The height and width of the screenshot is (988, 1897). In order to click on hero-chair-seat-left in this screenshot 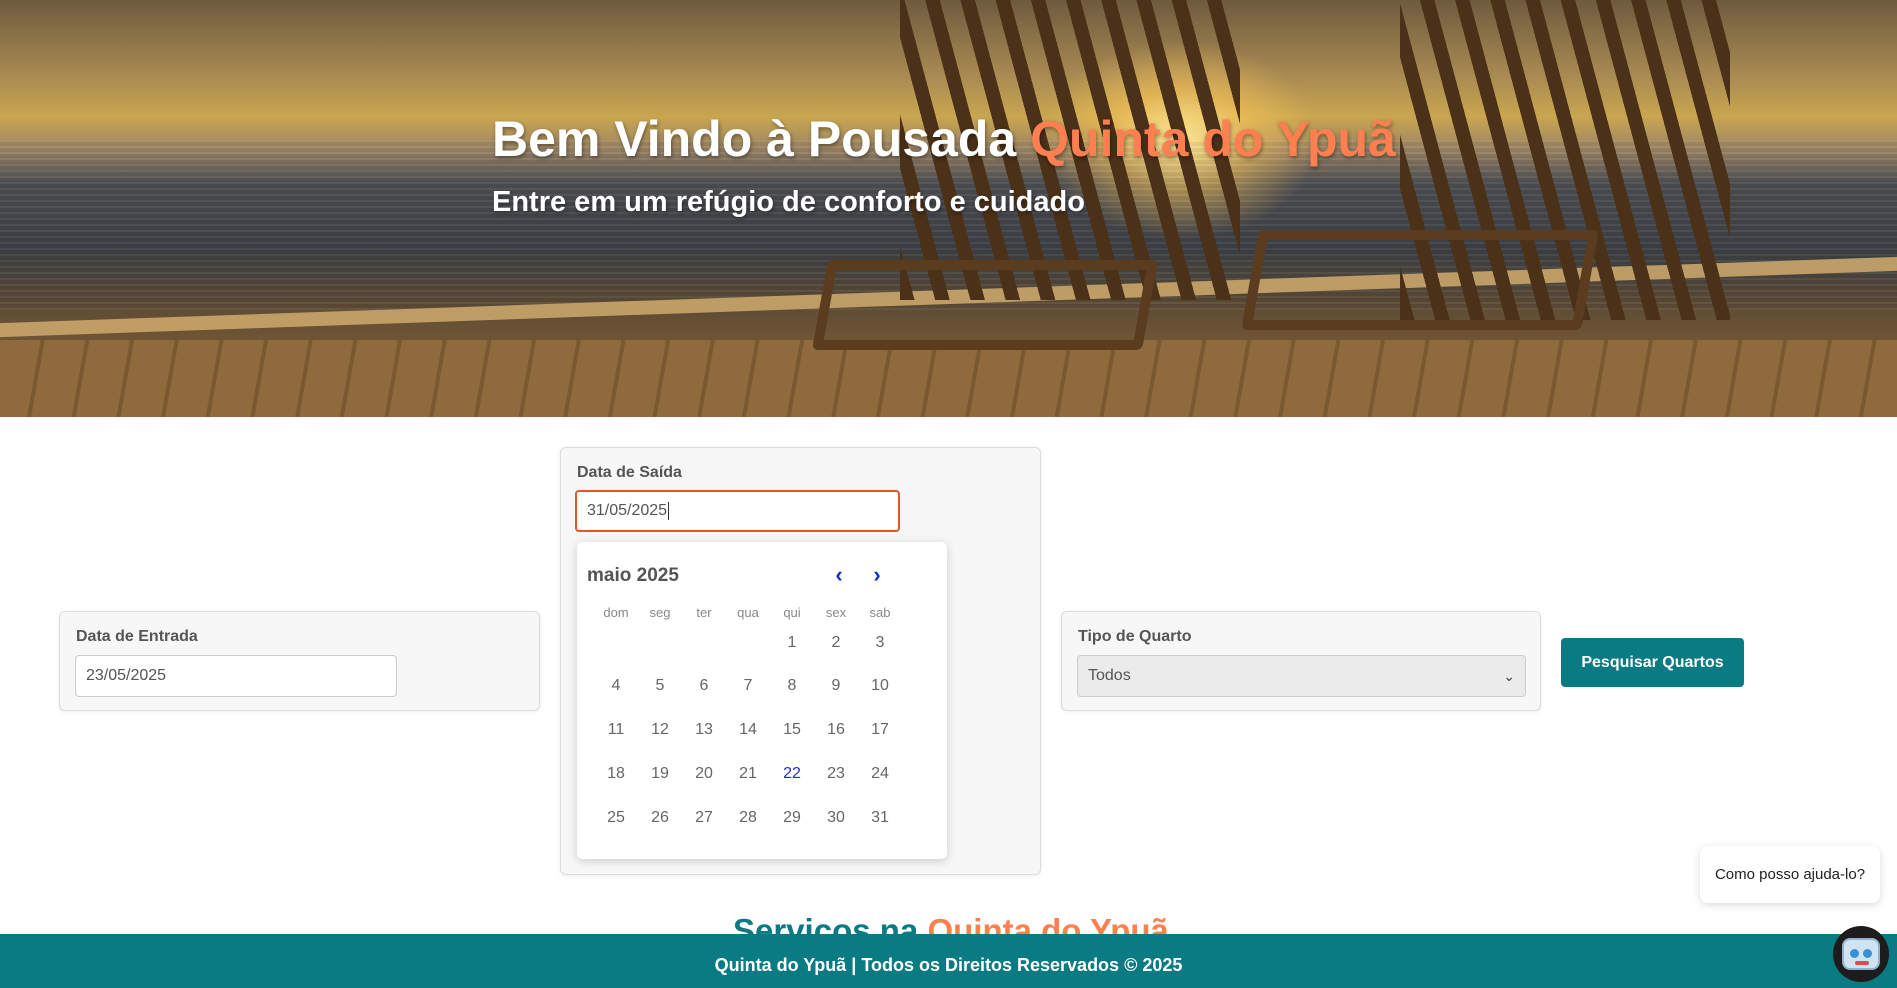, I will do `click(985, 305)`.